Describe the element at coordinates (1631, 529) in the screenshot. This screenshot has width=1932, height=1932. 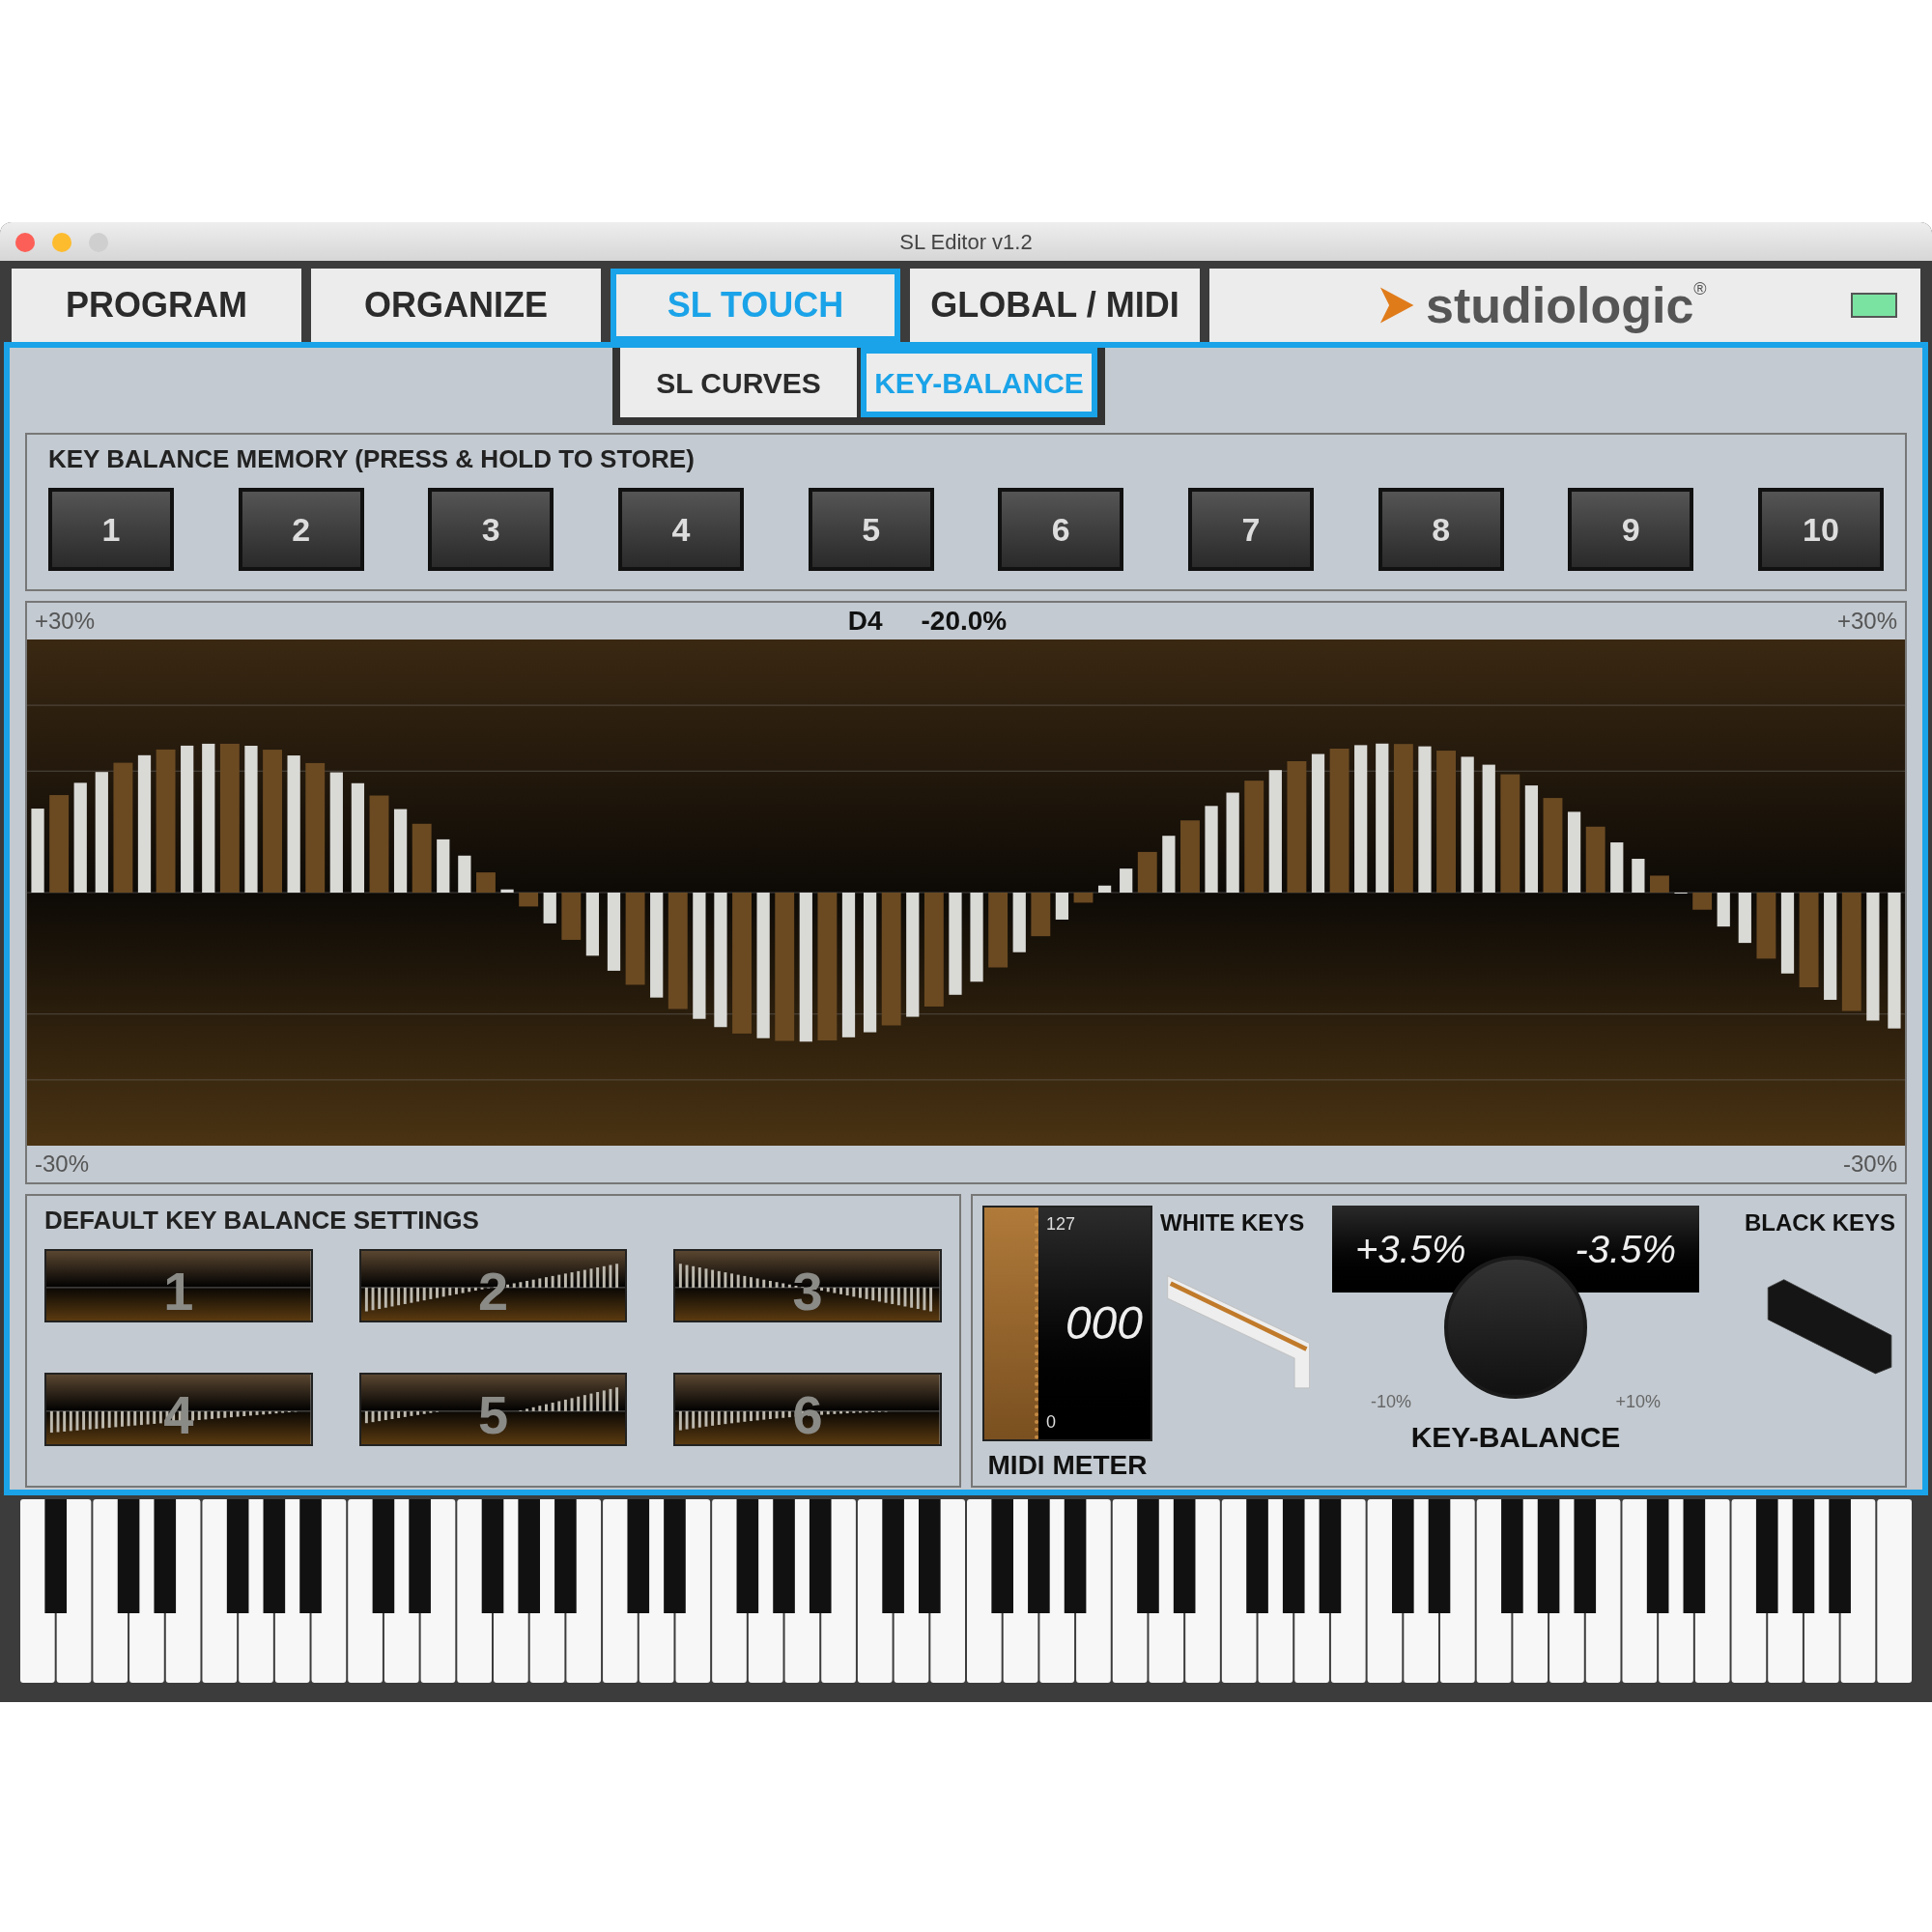
I see `memory-button: 9` at that location.